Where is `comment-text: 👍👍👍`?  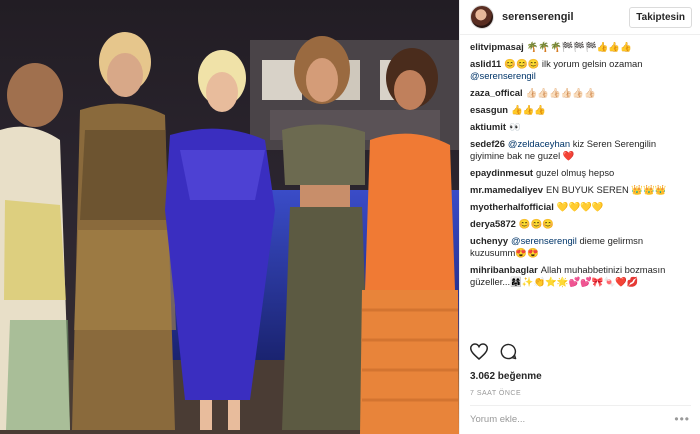 comment-text: 👍👍👍 is located at coordinates (529, 109).